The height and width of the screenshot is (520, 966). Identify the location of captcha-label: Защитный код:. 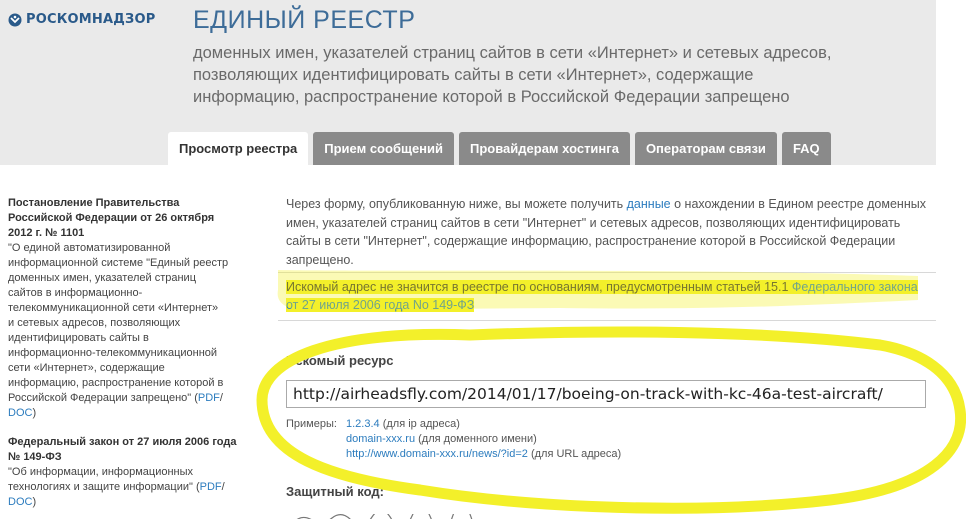
(335, 491).